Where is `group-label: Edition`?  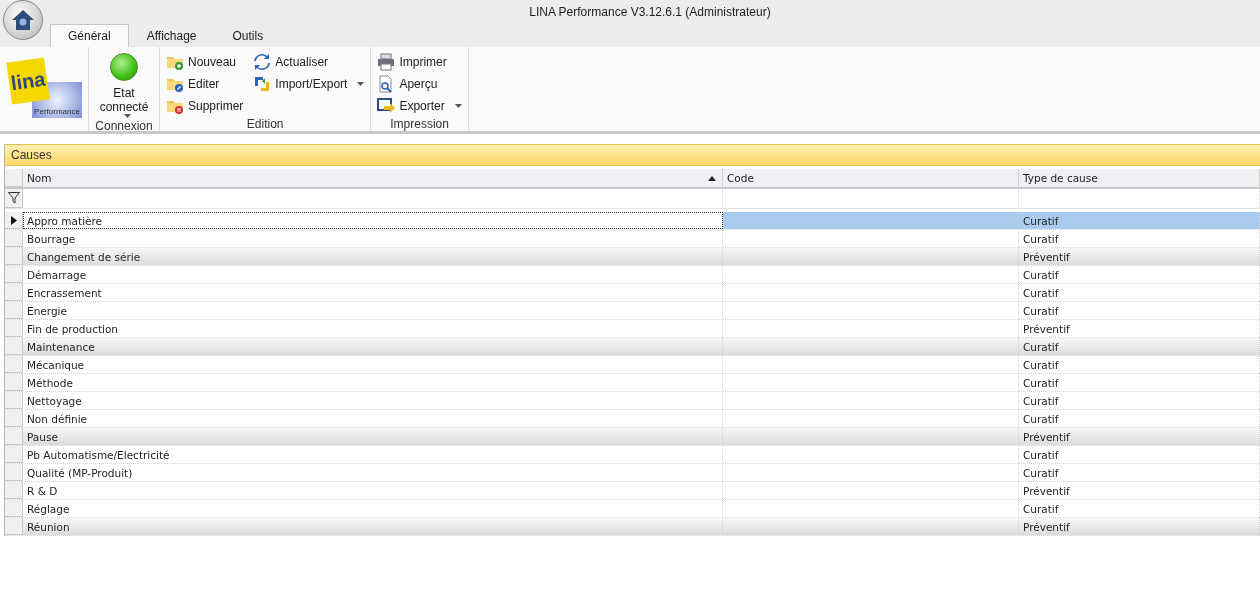
group-label: Edition is located at coordinates (265, 124).